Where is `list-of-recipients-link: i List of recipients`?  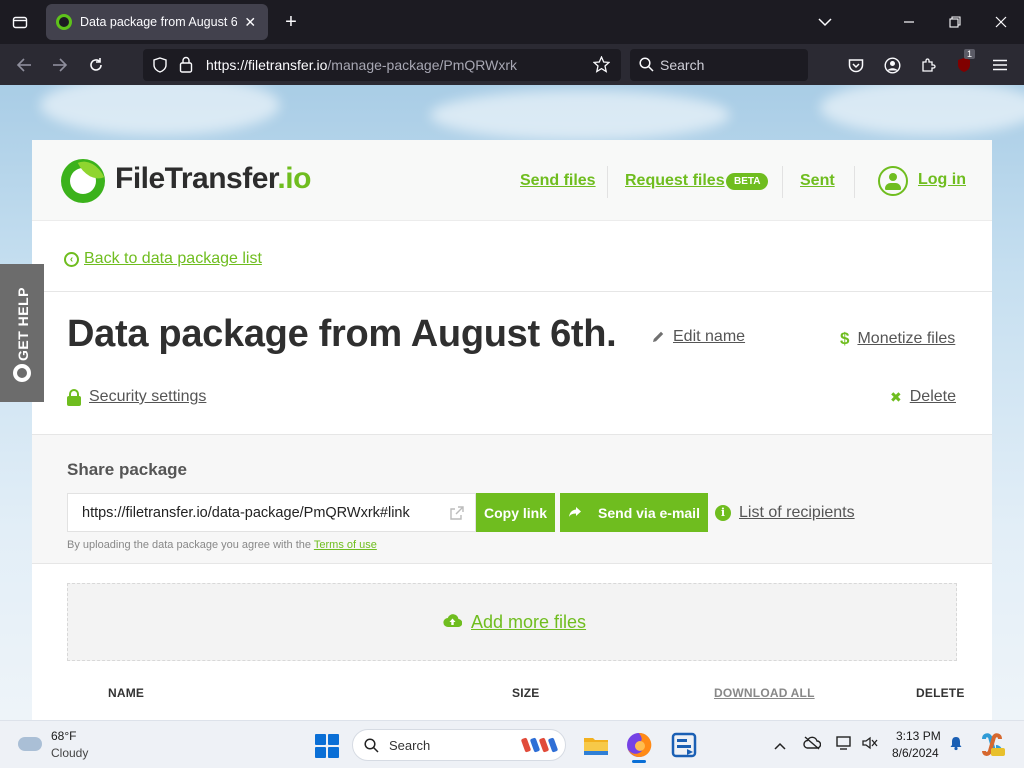
list-of-recipients-link: i List of recipients is located at coordinates (785, 513).